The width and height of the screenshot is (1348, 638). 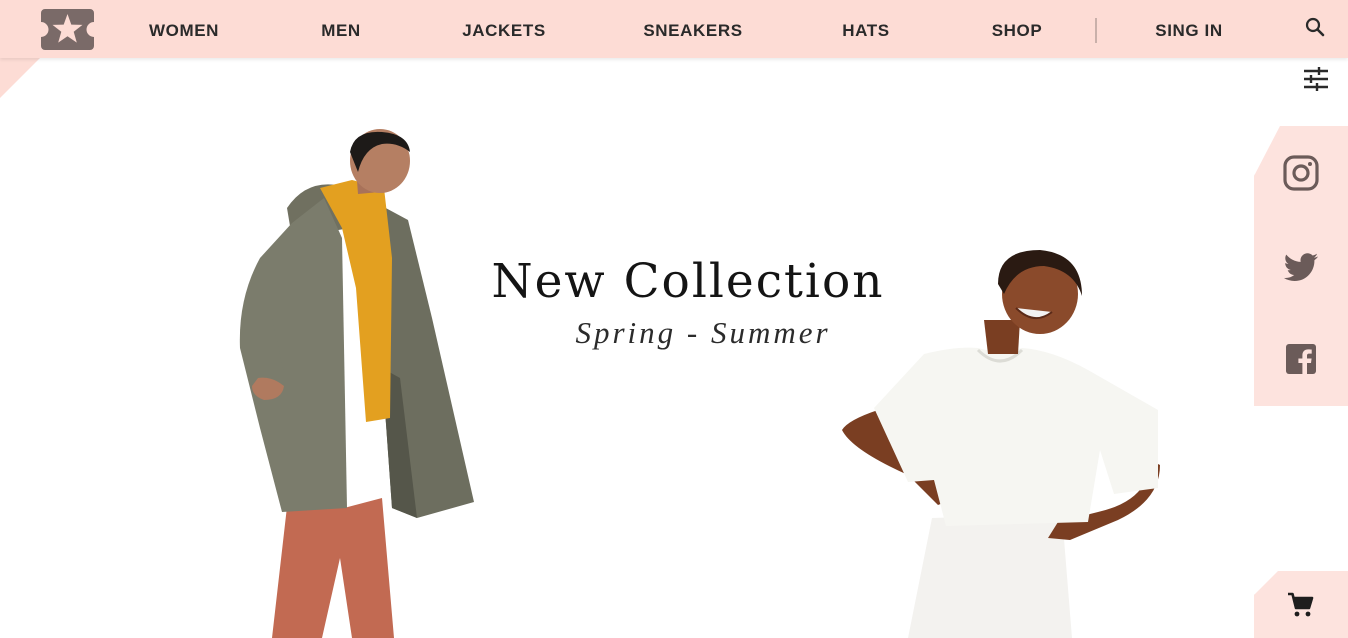 I want to click on nav-link-hats: HATS, so click(x=865, y=31).